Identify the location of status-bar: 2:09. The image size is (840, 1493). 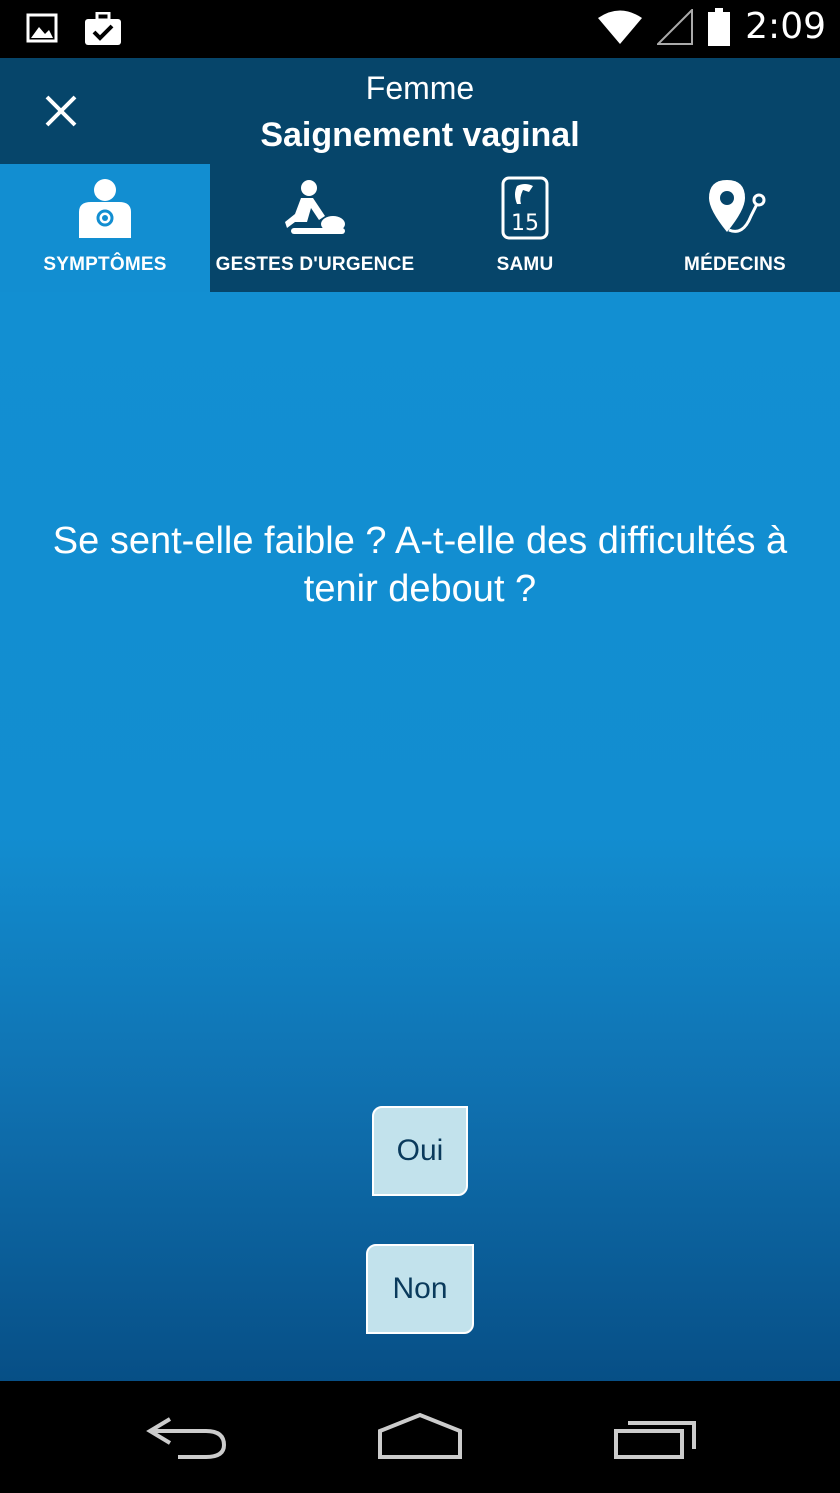
(420, 29).